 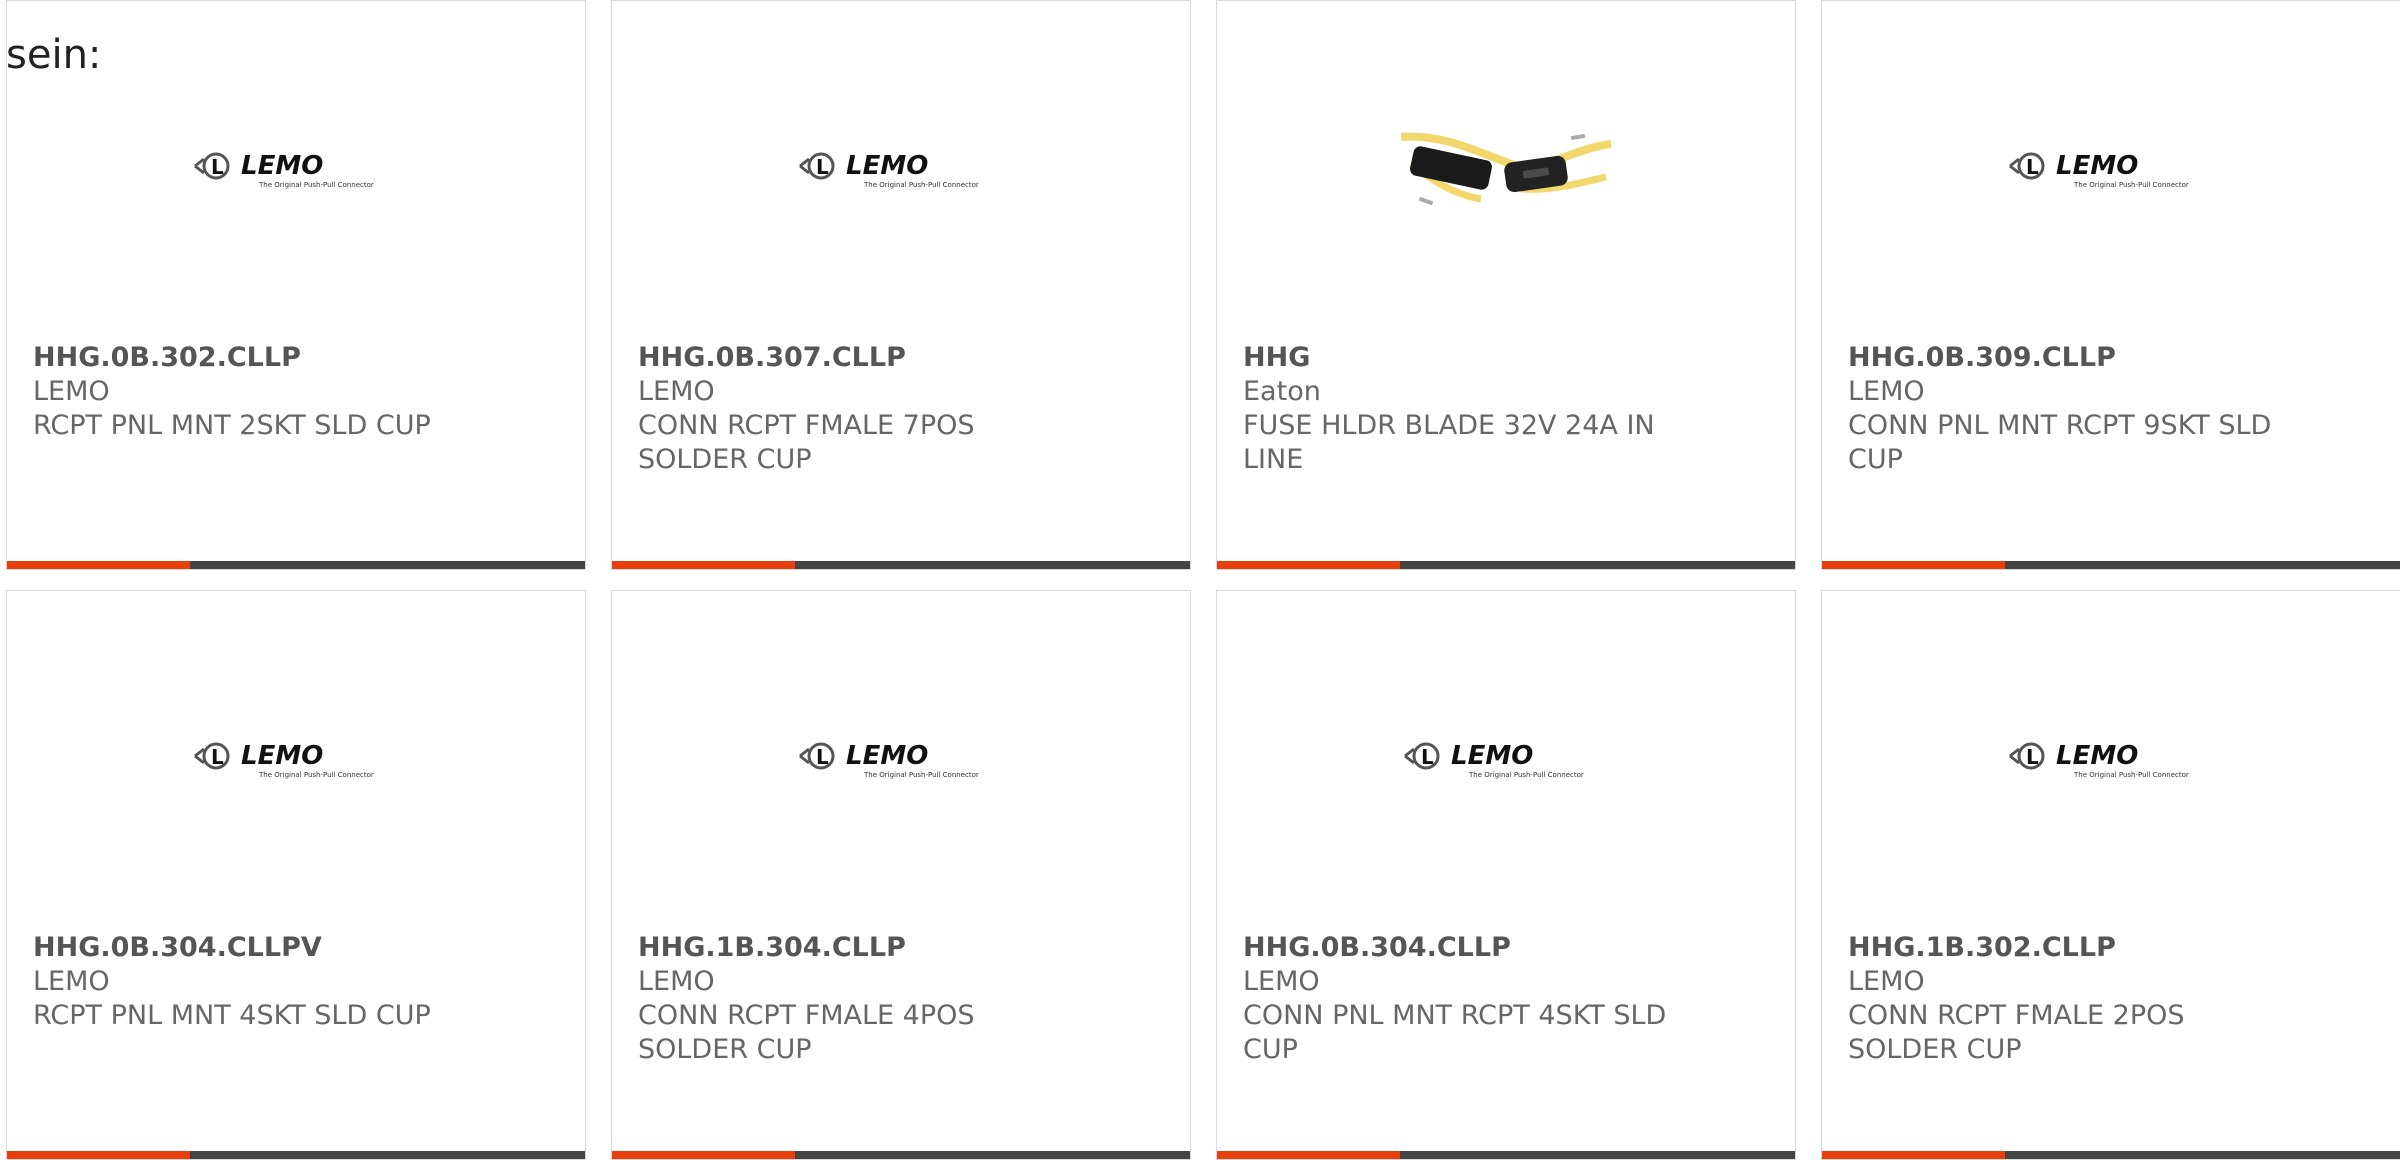 I want to click on part-number: HHG.0B.309.CLLP, so click(x=2063, y=358).